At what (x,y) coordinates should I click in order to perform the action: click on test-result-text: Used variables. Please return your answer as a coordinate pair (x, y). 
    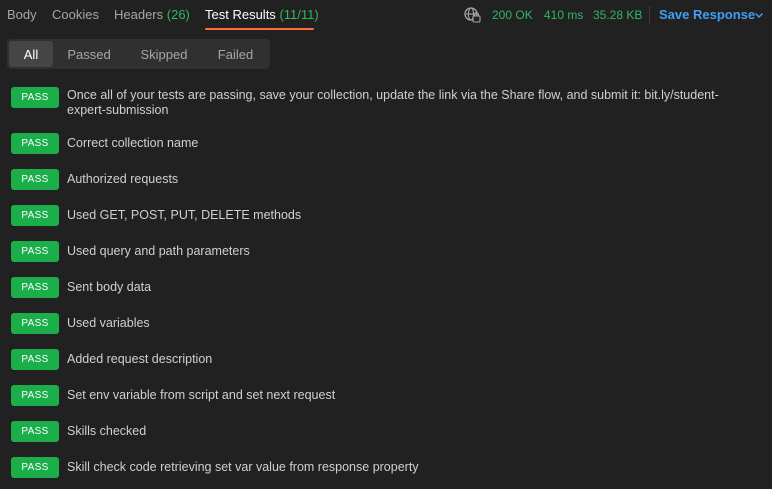
    Looking at the image, I should click on (108, 323).